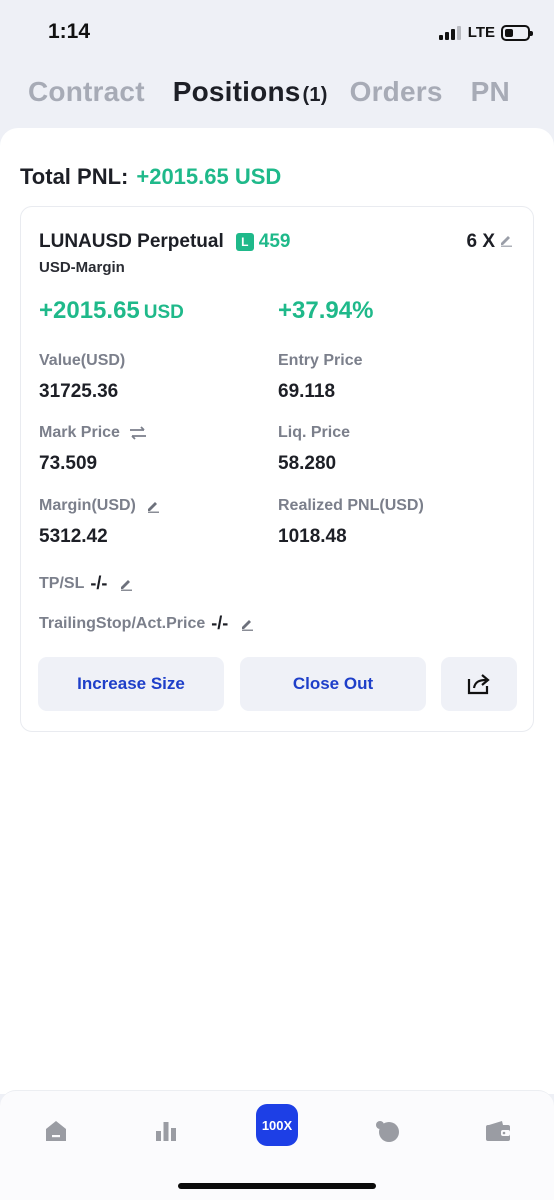  What do you see at coordinates (79, 391) in the screenshot?
I see `value-amount: 31725.36` at bounding box center [79, 391].